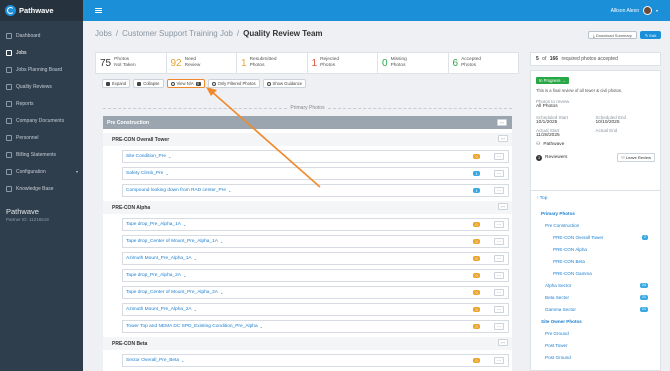 The width and height of the screenshot is (670, 371). What do you see at coordinates (484, 63) in the screenshot?
I see `stat-card: 6 Accepted Photos` at bounding box center [484, 63].